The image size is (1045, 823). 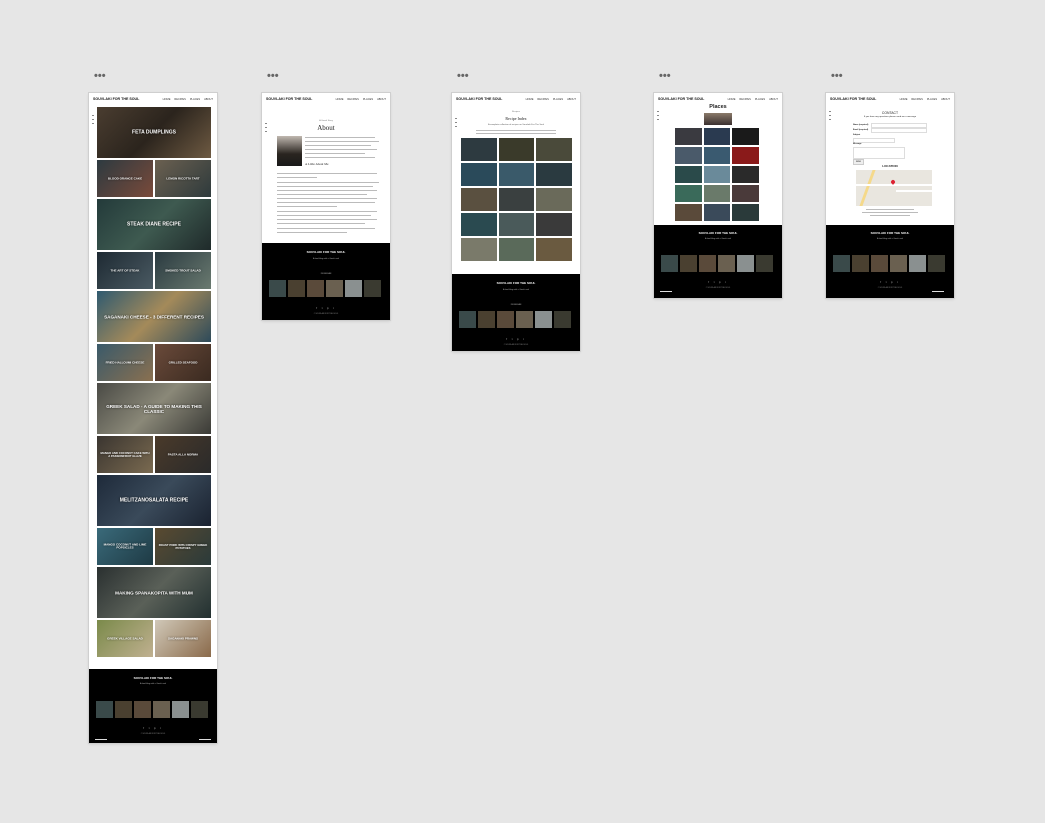 What do you see at coordinates (183, 178) in the screenshot?
I see `post-tile: LEMON RICOTTA TART` at bounding box center [183, 178].